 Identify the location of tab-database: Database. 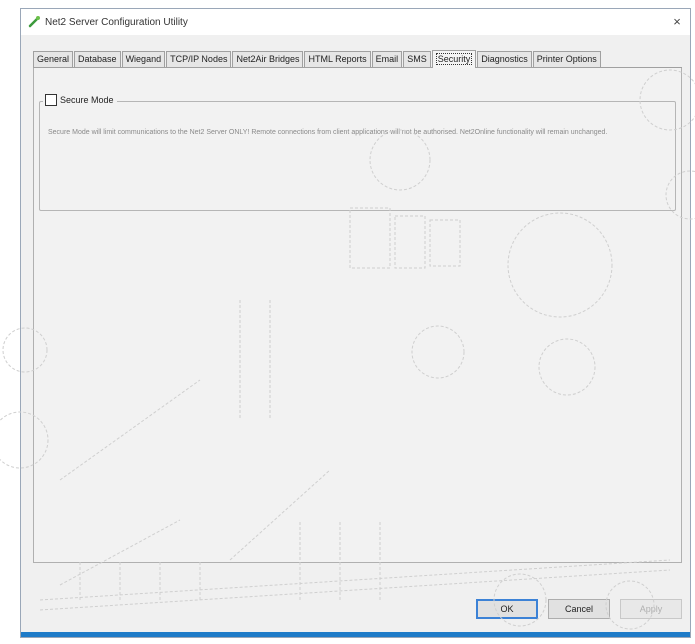
(97, 59).